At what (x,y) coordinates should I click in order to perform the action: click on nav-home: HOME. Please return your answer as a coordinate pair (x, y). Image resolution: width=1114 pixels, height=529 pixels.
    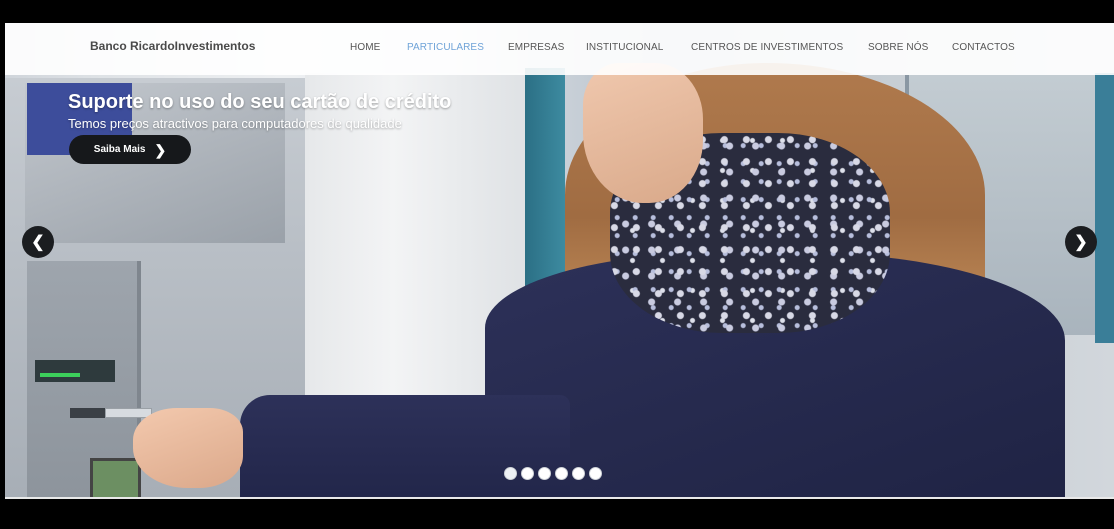
    Looking at the image, I should click on (365, 47).